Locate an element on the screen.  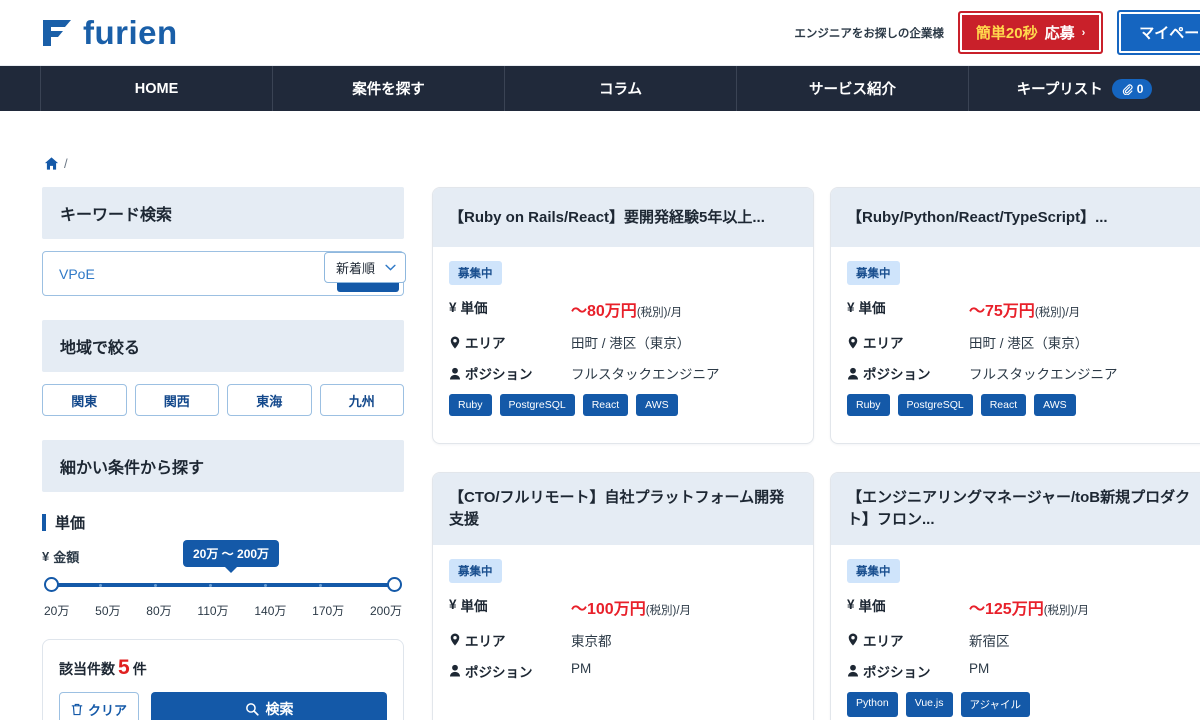
breadcrumb: / is located at coordinates (56, 163).